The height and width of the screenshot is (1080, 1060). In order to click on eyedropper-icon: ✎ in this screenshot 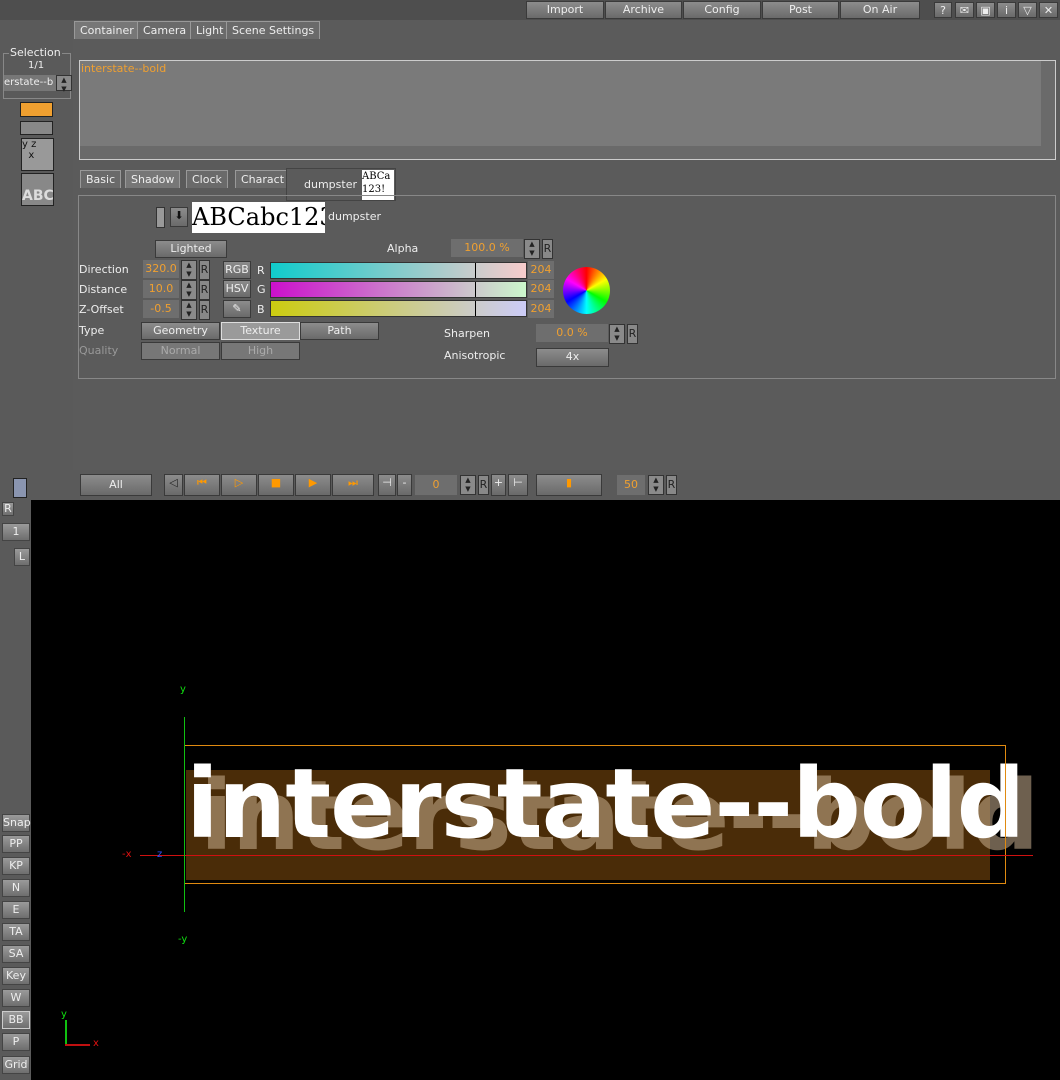, I will do `click(237, 309)`.